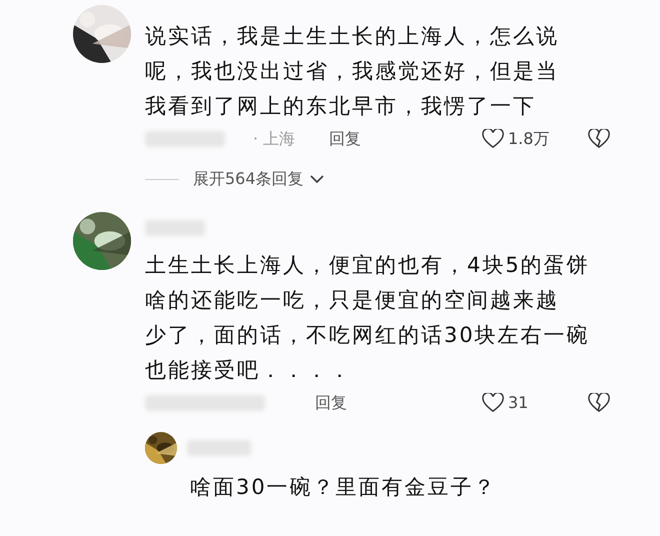  Describe the element at coordinates (248, 179) in the screenshot. I see `expand-replies-link: 展开564条回复` at that location.